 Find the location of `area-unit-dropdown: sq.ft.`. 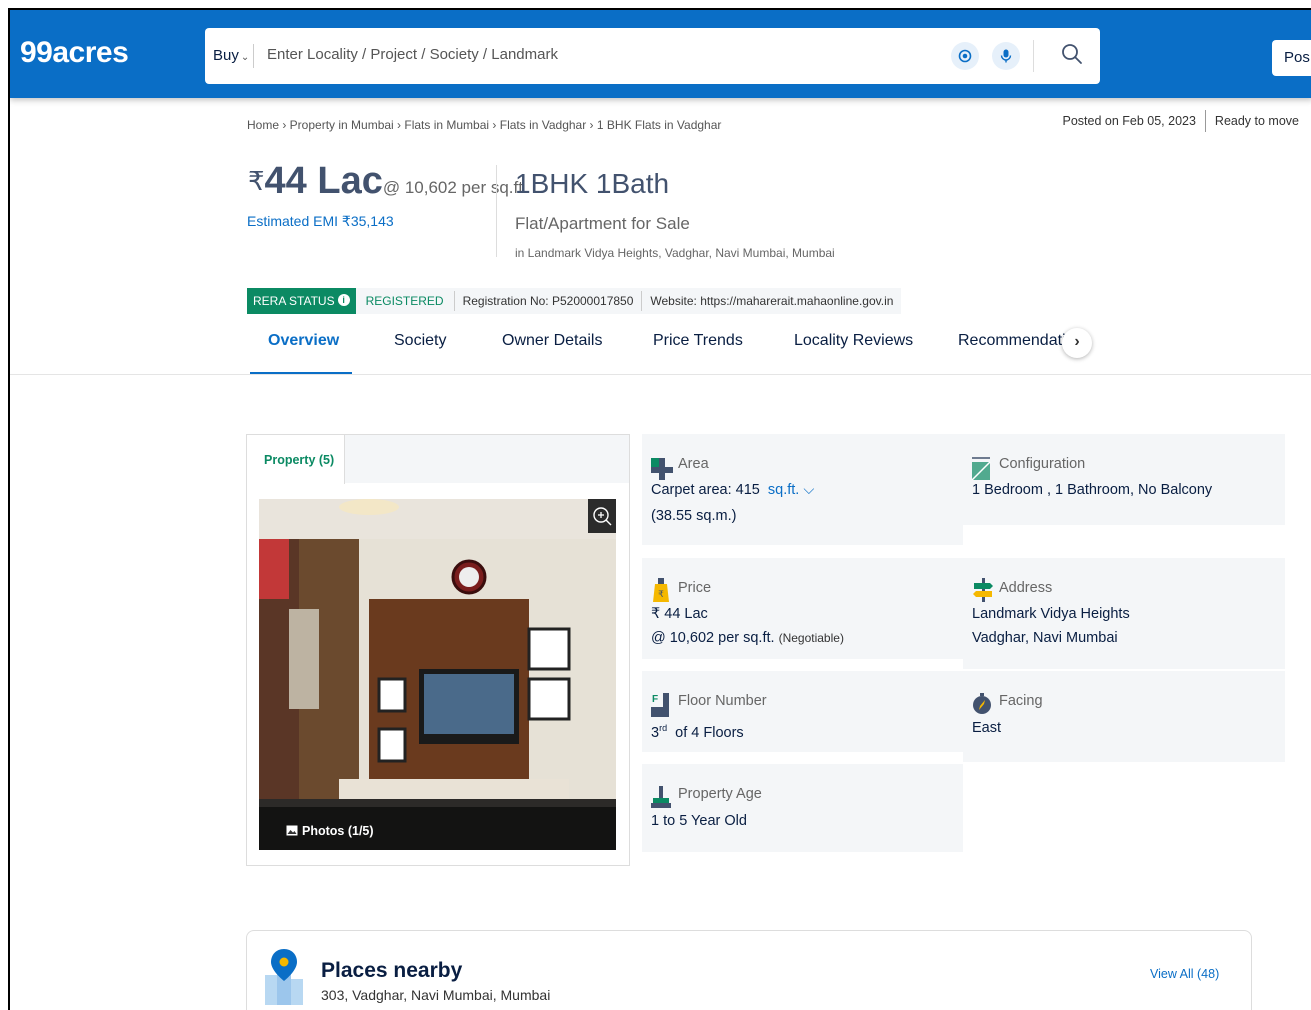

area-unit-dropdown: sq.ft. is located at coordinates (783, 490).